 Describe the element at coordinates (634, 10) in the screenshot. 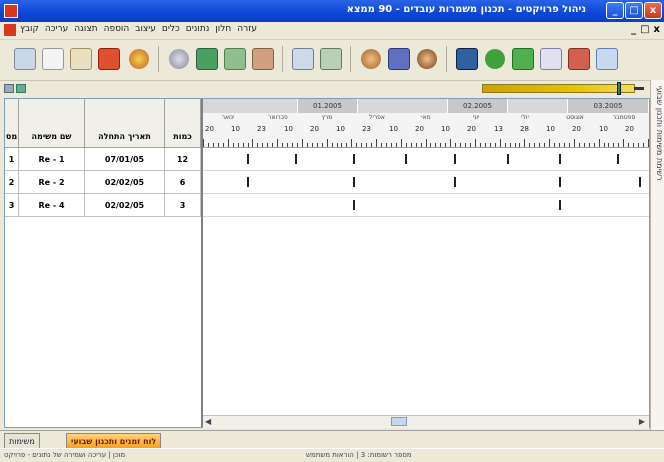

I see `maximize-button: □` at that location.